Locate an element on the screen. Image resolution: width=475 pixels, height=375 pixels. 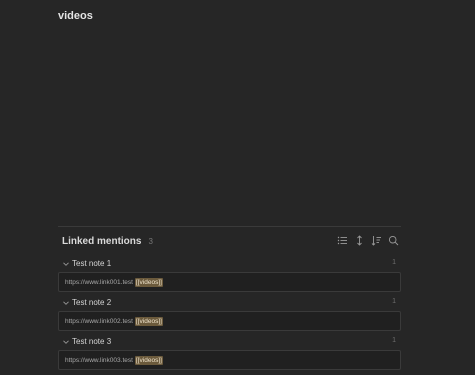
mention-group-header: Test note 1 1 is located at coordinates (229, 263).